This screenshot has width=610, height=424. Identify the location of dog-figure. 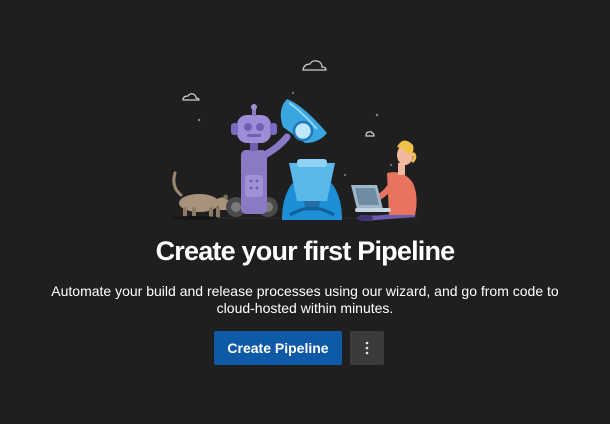
(201, 195).